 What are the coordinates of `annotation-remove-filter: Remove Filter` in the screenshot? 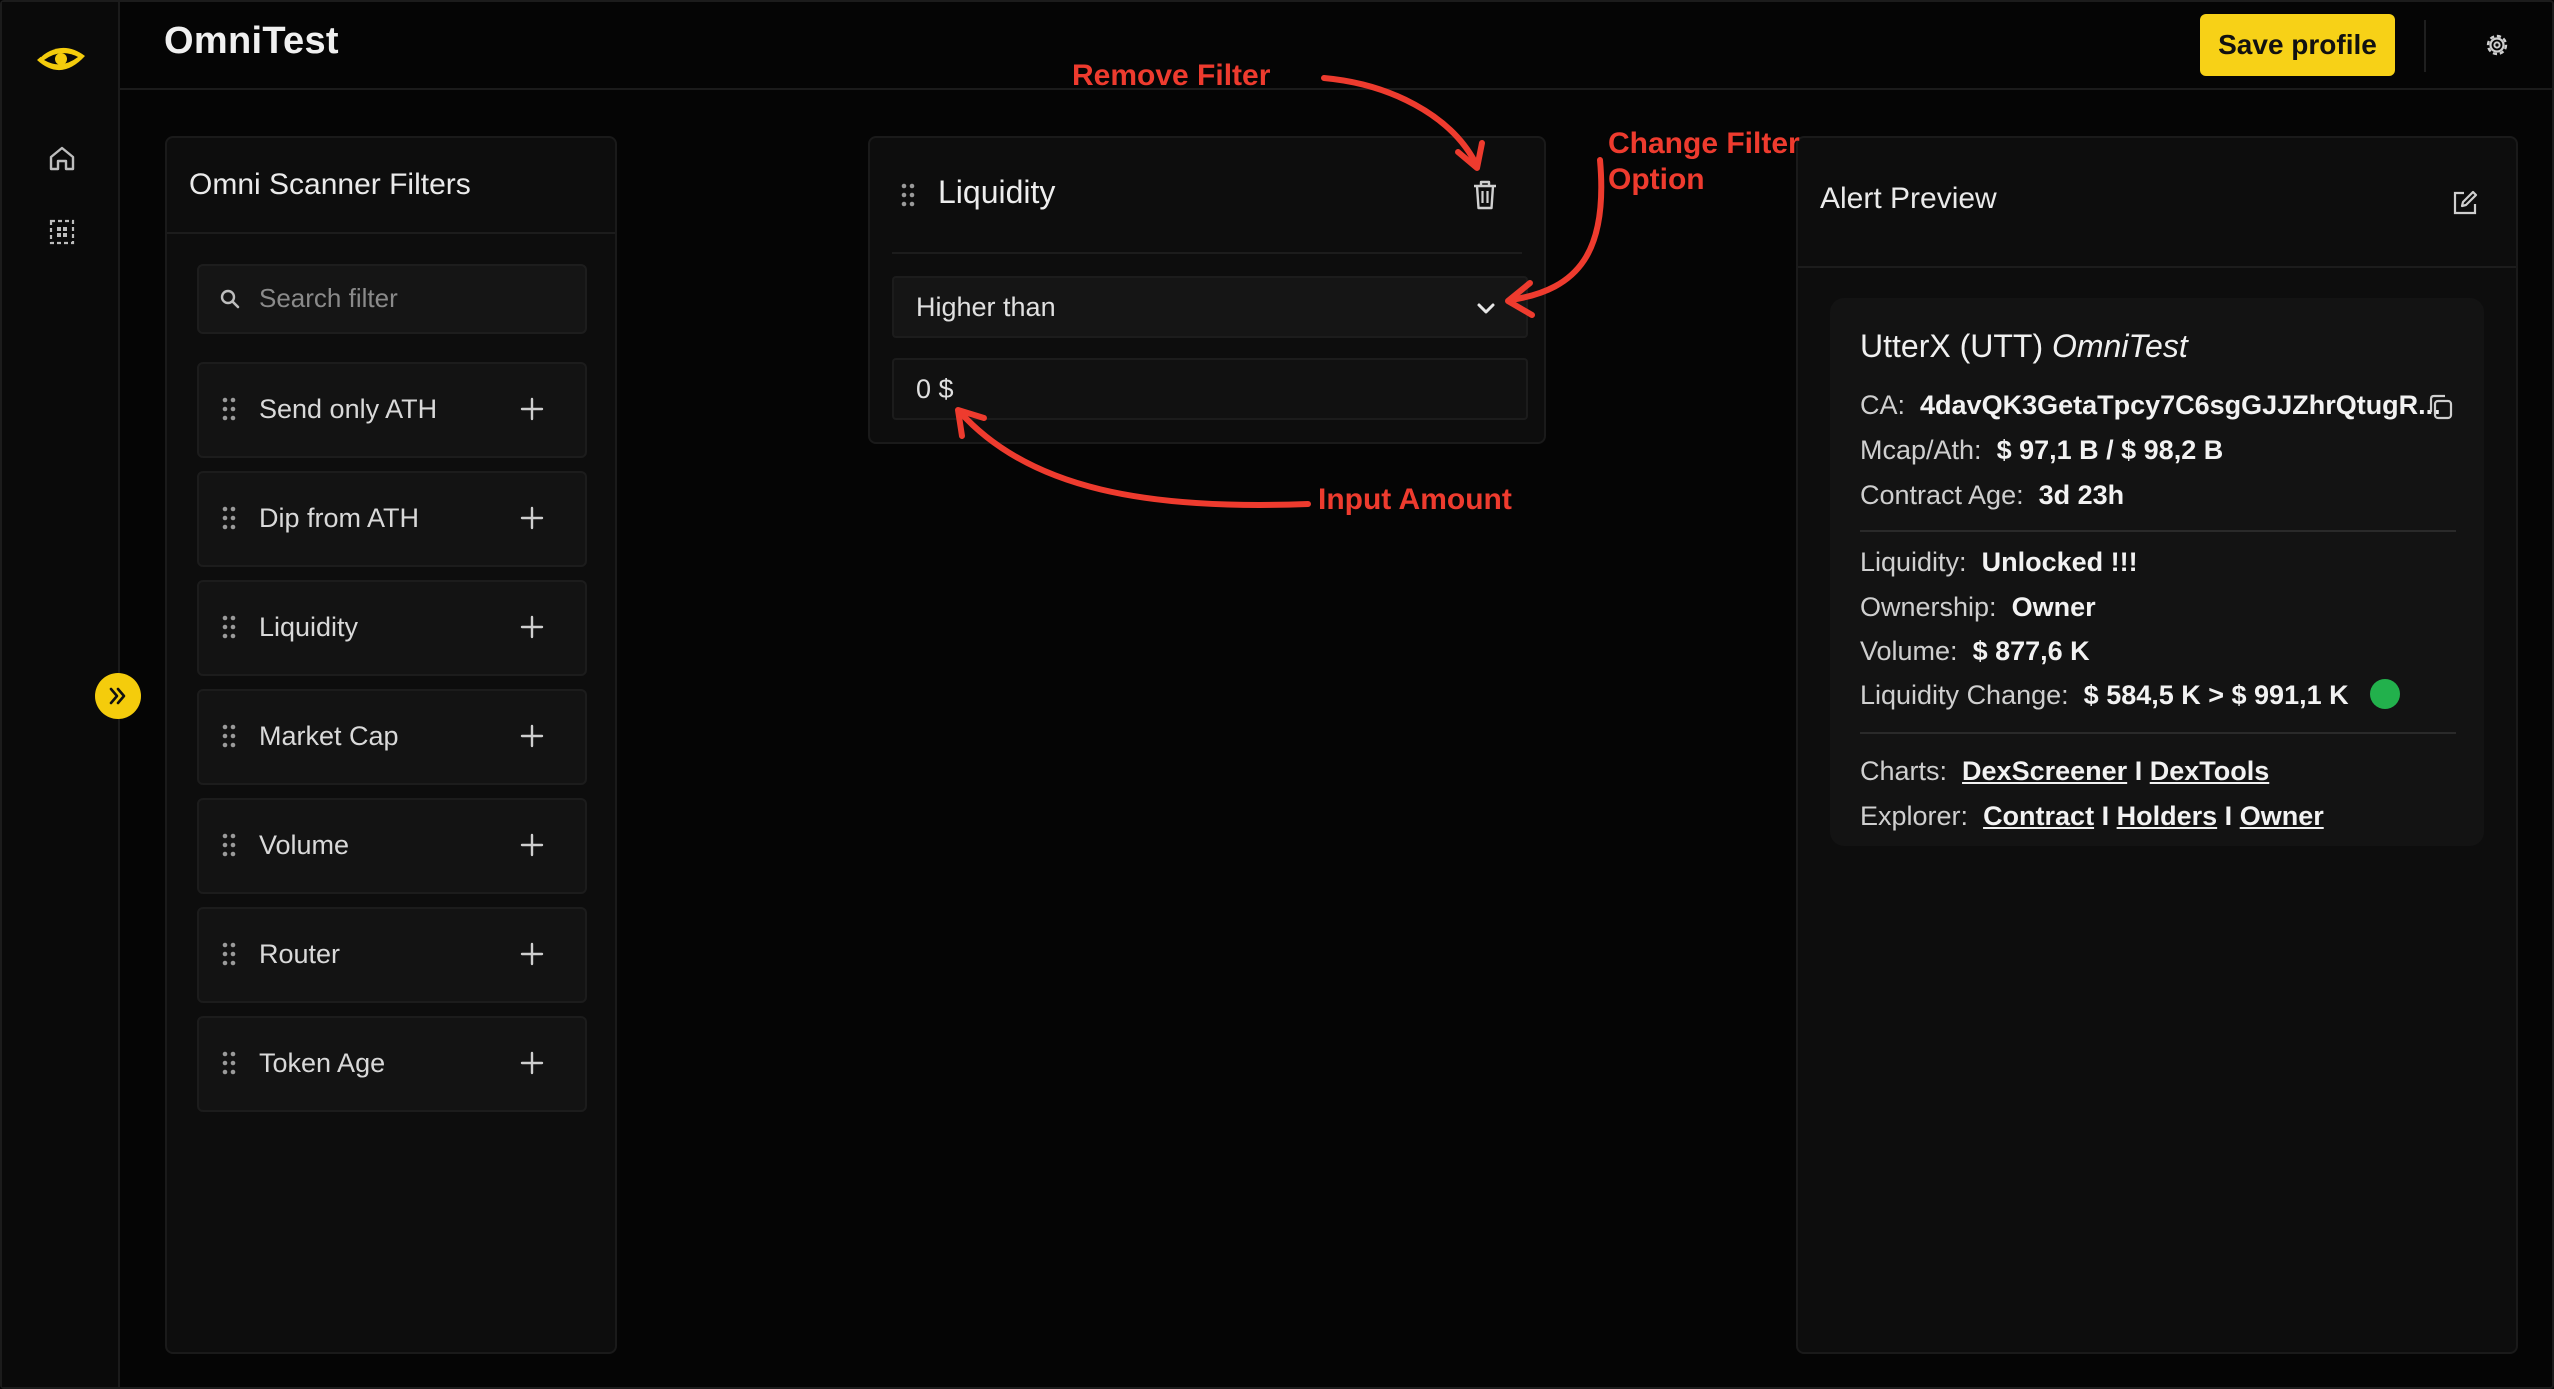 It's located at (1171, 75).